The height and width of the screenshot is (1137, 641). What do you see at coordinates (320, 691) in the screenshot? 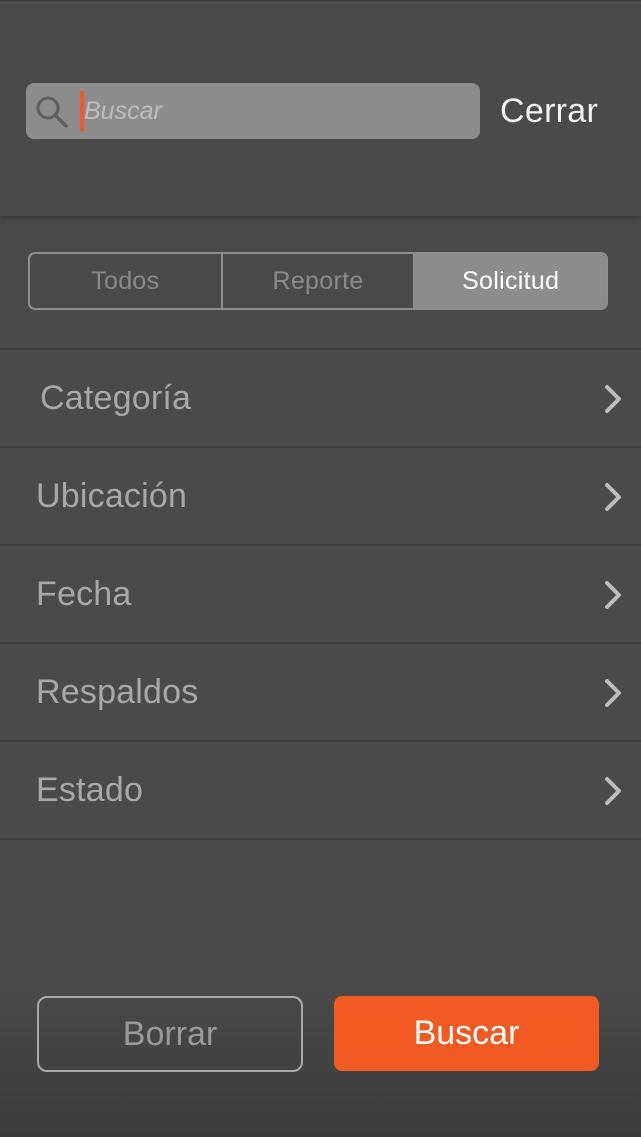
I see `filter-row-respaldos: Respaldos` at bounding box center [320, 691].